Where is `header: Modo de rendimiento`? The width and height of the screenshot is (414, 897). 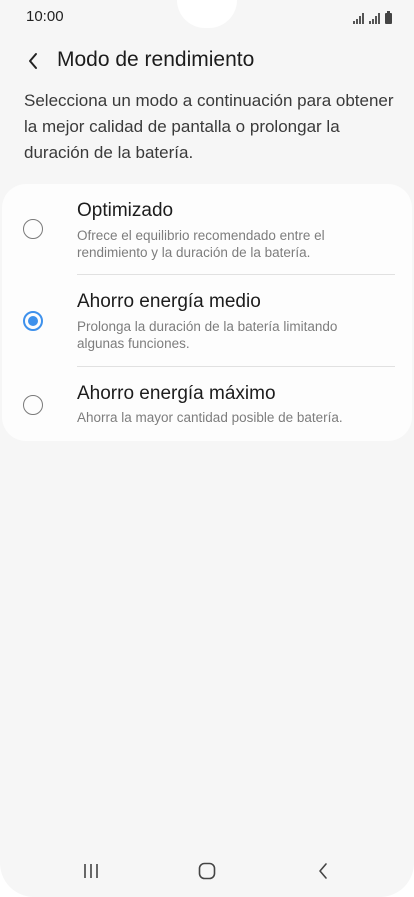
header: Modo de rendimiento is located at coordinates (207, 62).